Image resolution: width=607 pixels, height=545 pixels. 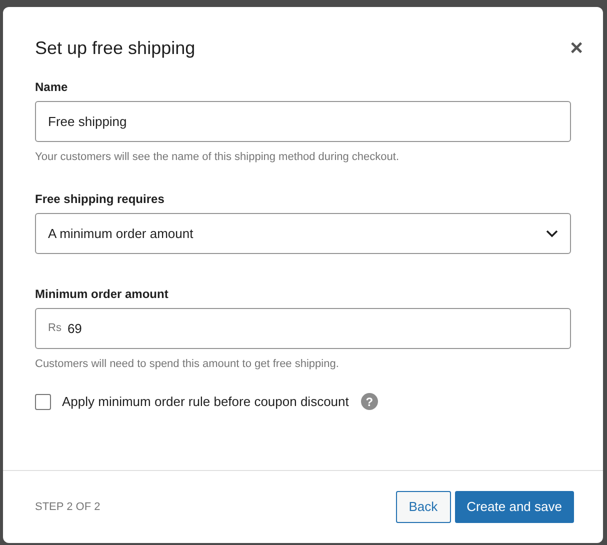 I want to click on back-button: Back, so click(x=423, y=507).